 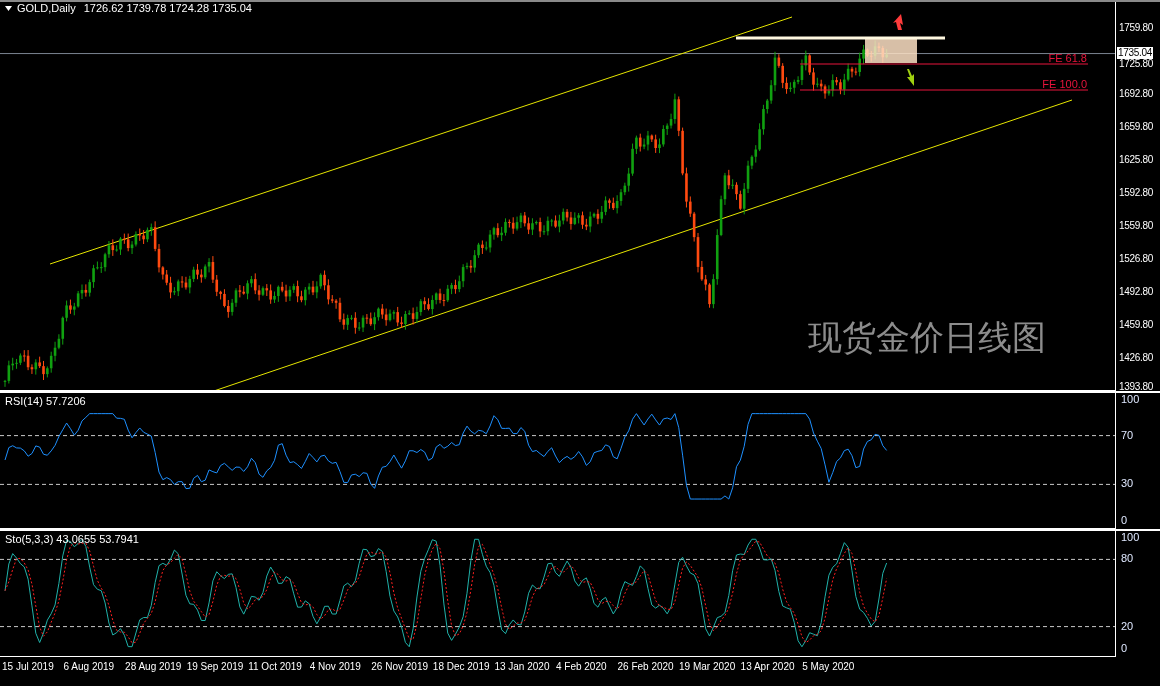 What do you see at coordinates (1136, 193) in the screenshot?
I see `price-tick-label: 1592.80` at bounding box center [1136, 193].